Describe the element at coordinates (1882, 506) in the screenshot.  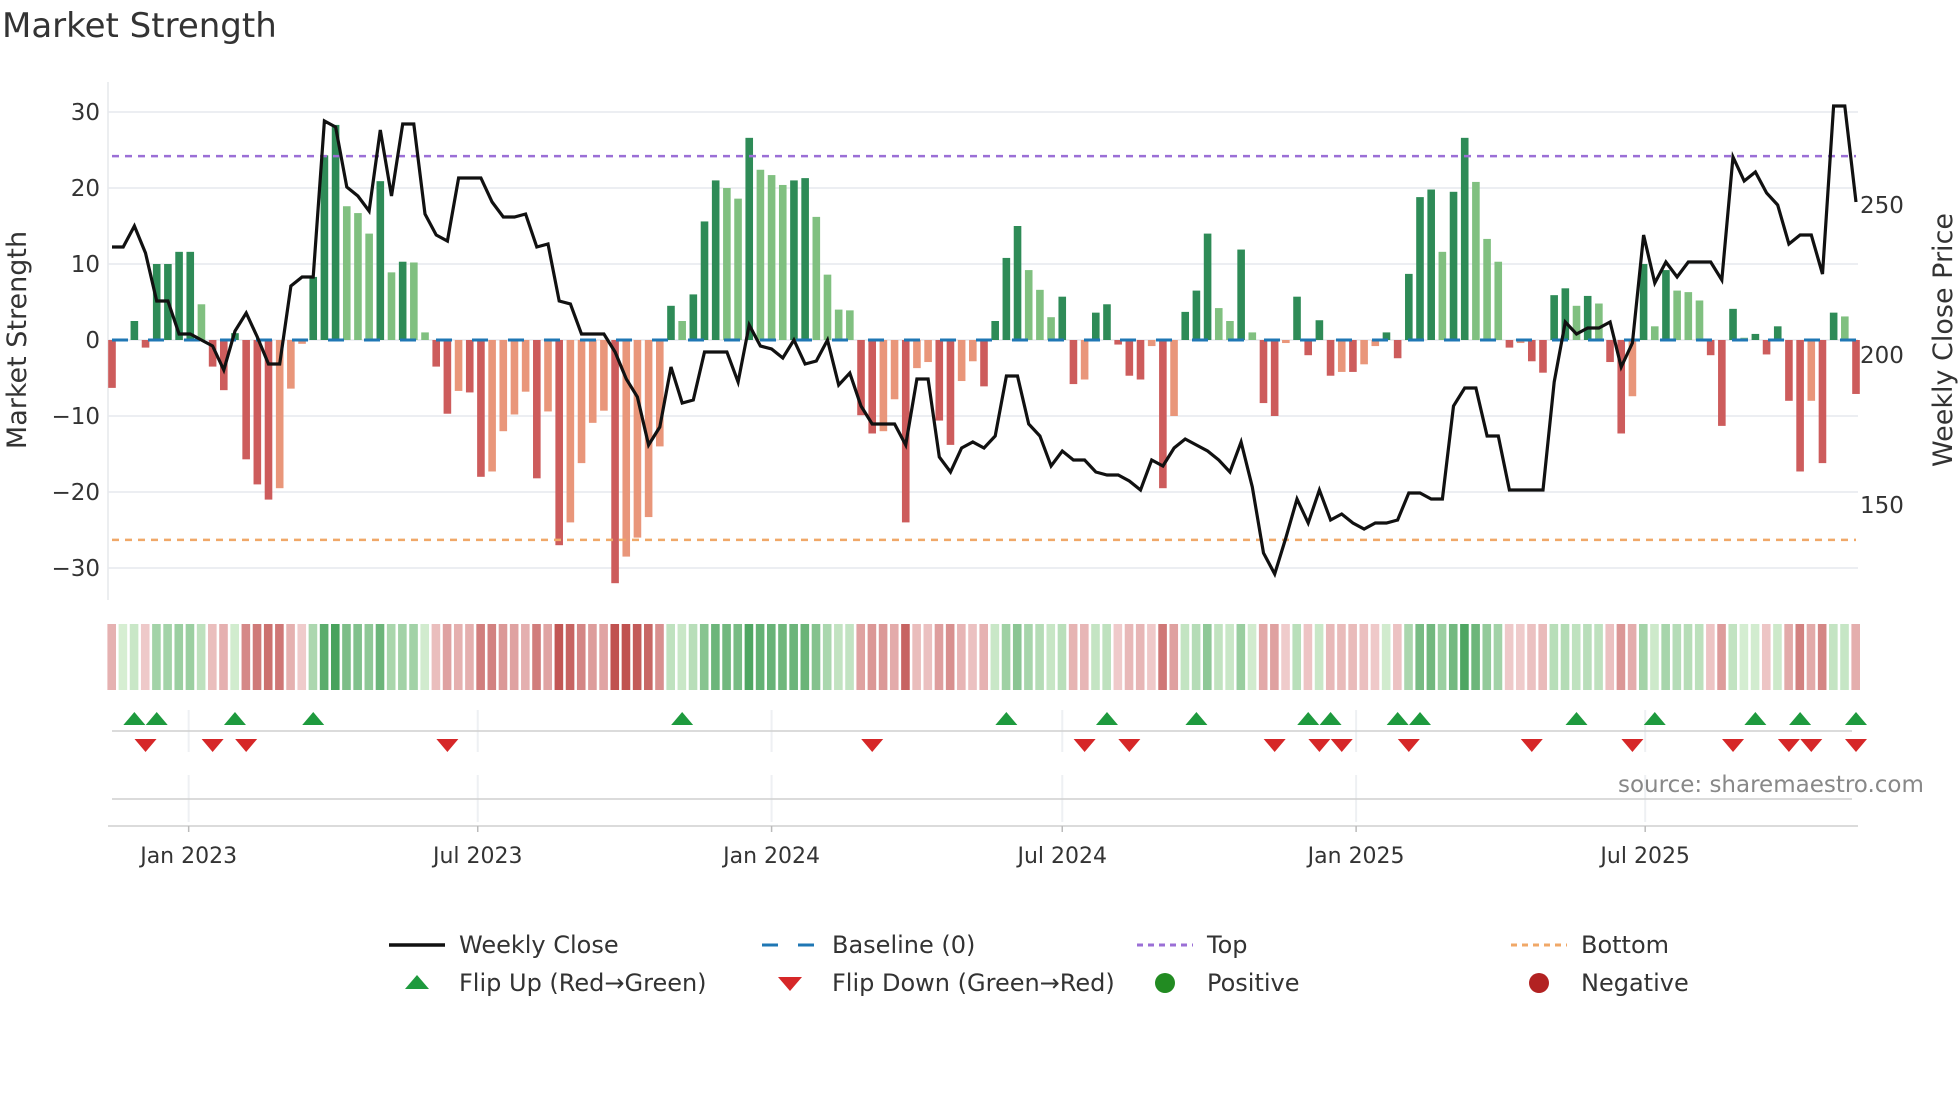
I see `y2-tick-label: 150` at that location.